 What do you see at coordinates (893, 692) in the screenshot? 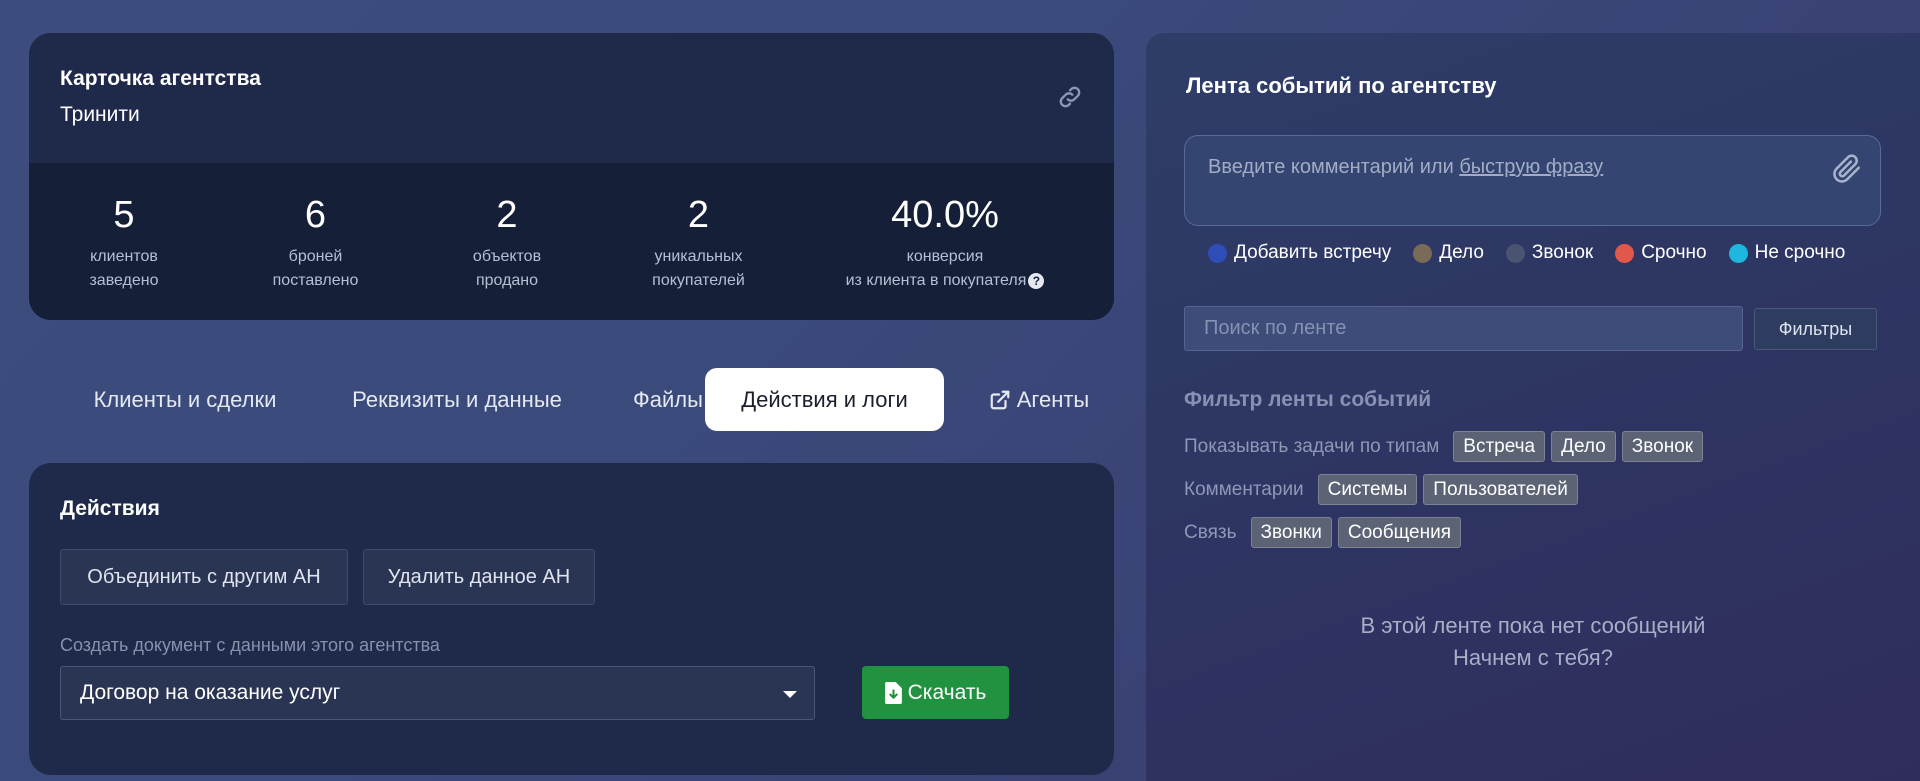
I see `file-download-icon` at bounding box center [893, 692].